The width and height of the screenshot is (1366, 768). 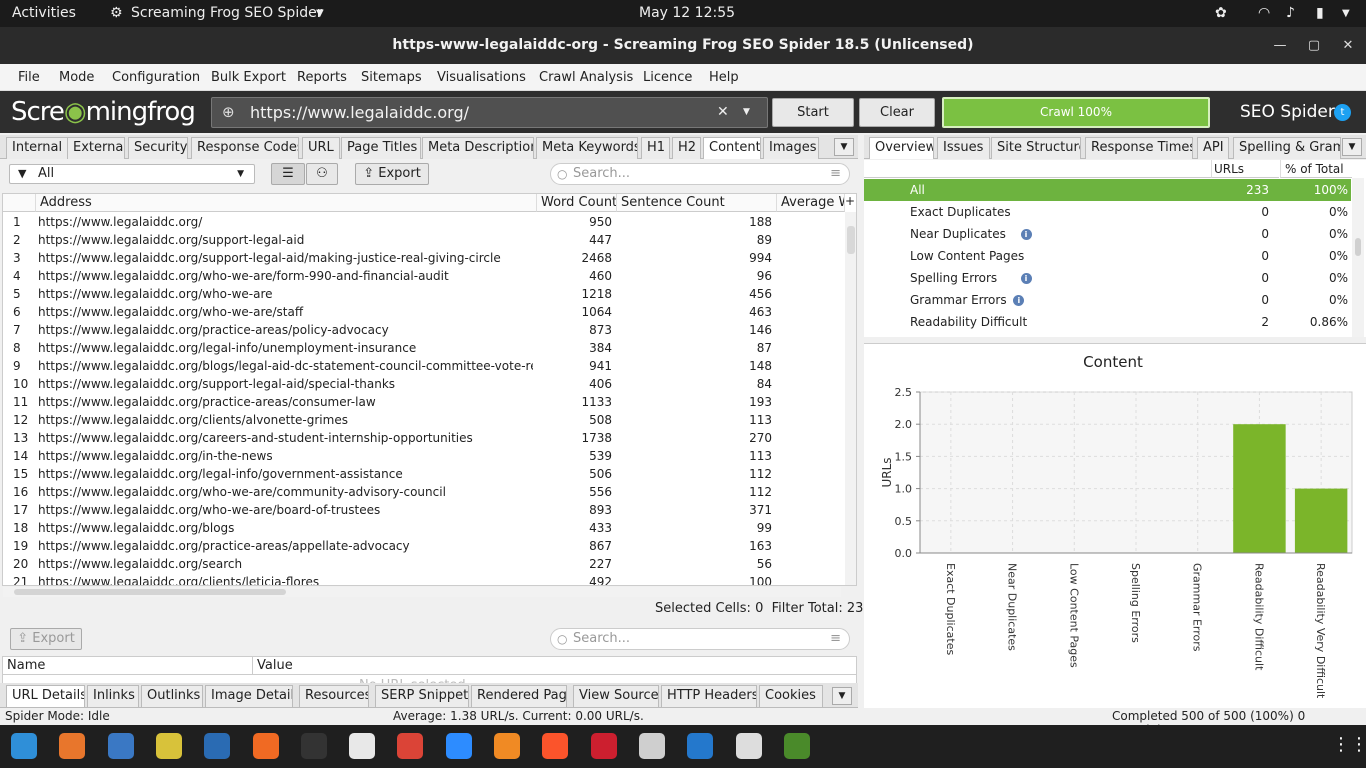 I want to click on column-chooser-icon: +, so click(x=850, y=201).